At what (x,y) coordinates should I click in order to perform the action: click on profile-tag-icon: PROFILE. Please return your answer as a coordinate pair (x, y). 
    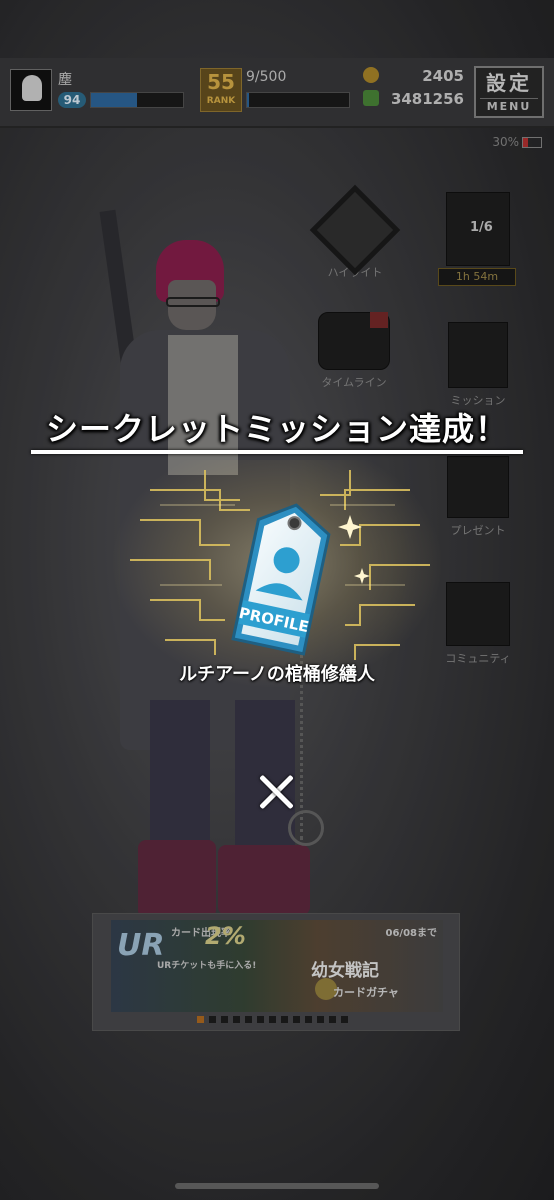
    Looking at the image, I should click on (281, 579).